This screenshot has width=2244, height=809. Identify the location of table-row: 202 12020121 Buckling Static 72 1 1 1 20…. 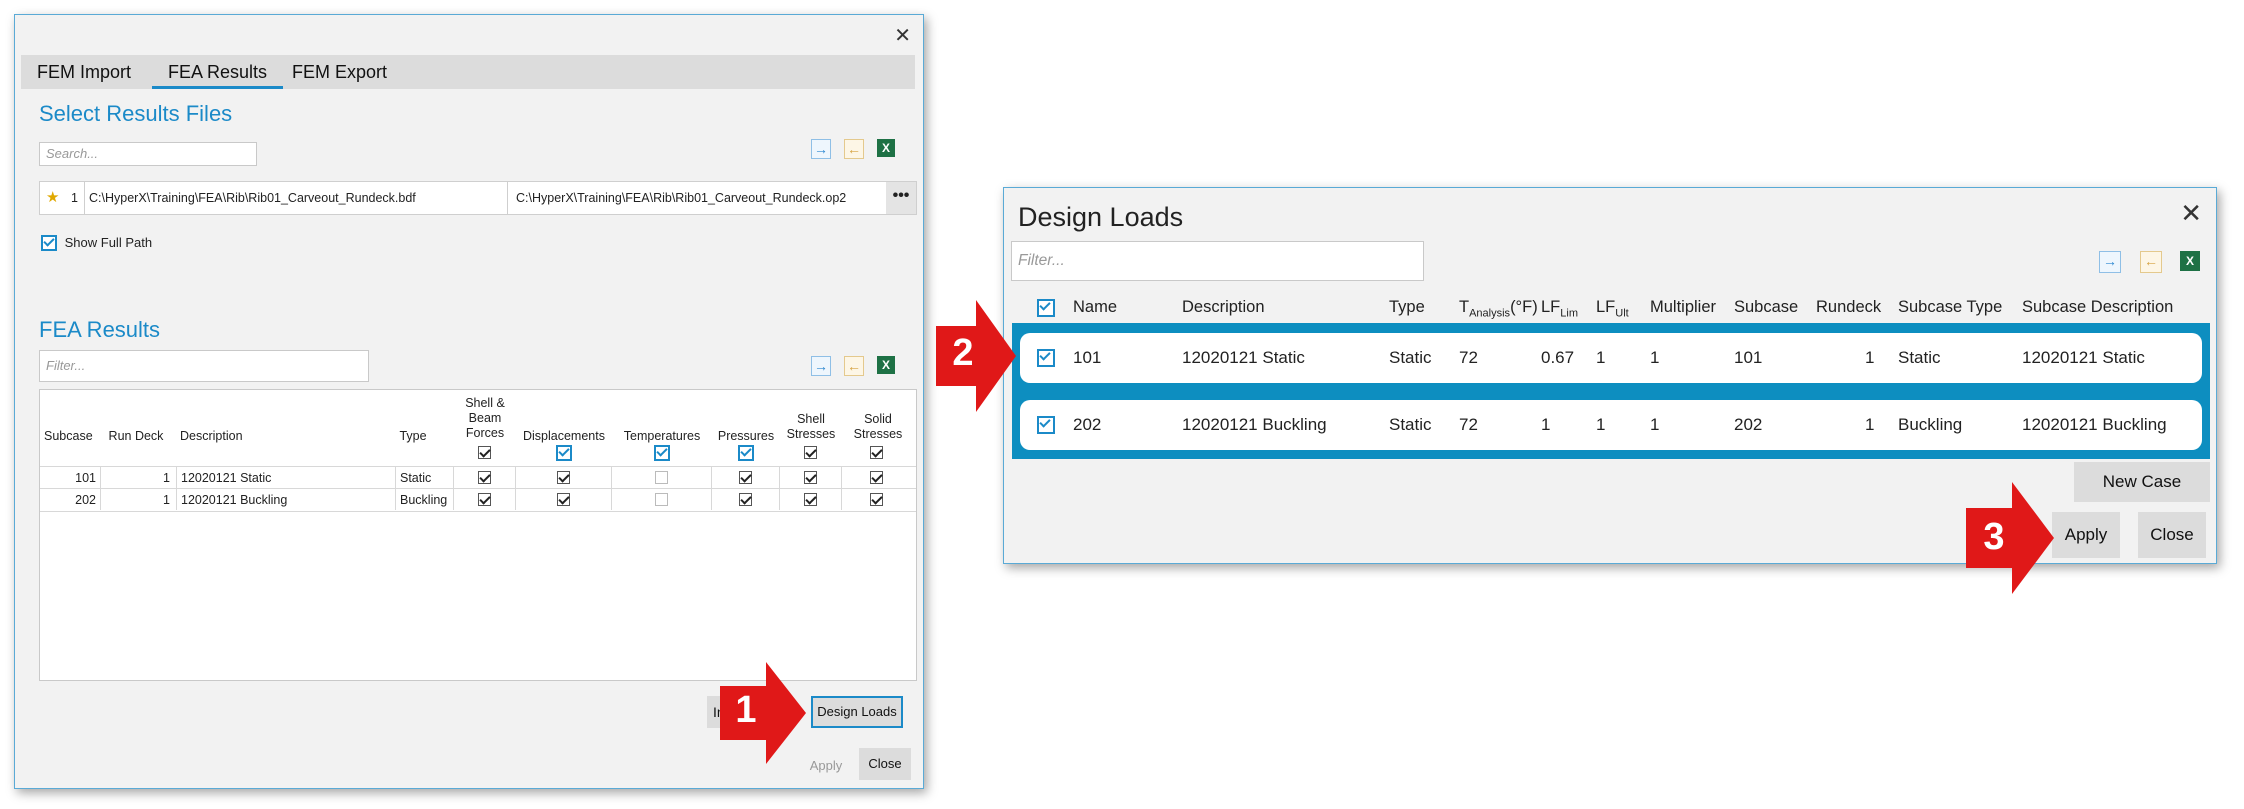
(1611, 425).